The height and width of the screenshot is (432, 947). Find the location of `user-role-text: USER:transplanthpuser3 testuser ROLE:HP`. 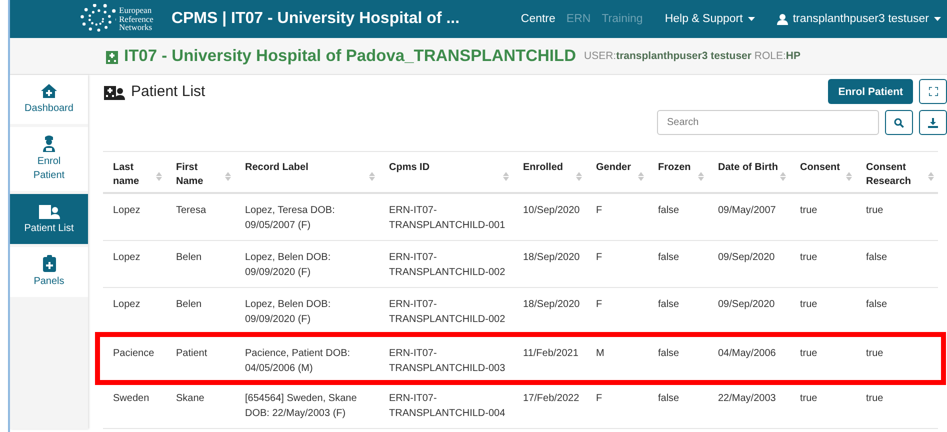

user-role-text: USER:transplanthpuser3 testuser ROLE:HP is located at coordinates (692, 56).